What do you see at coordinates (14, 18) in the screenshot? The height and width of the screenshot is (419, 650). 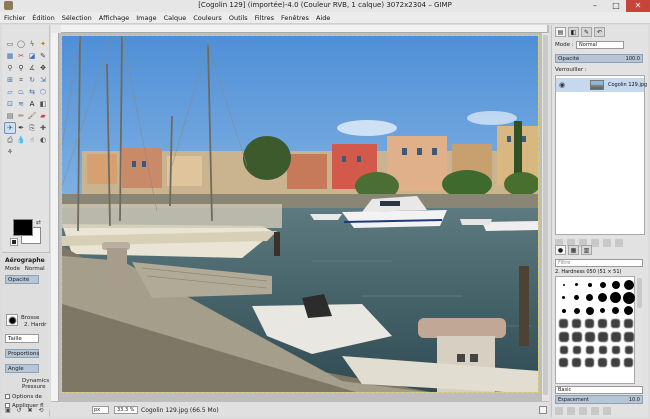 I see `menu-fichier: Fichier` at bounding box center [14, 18].